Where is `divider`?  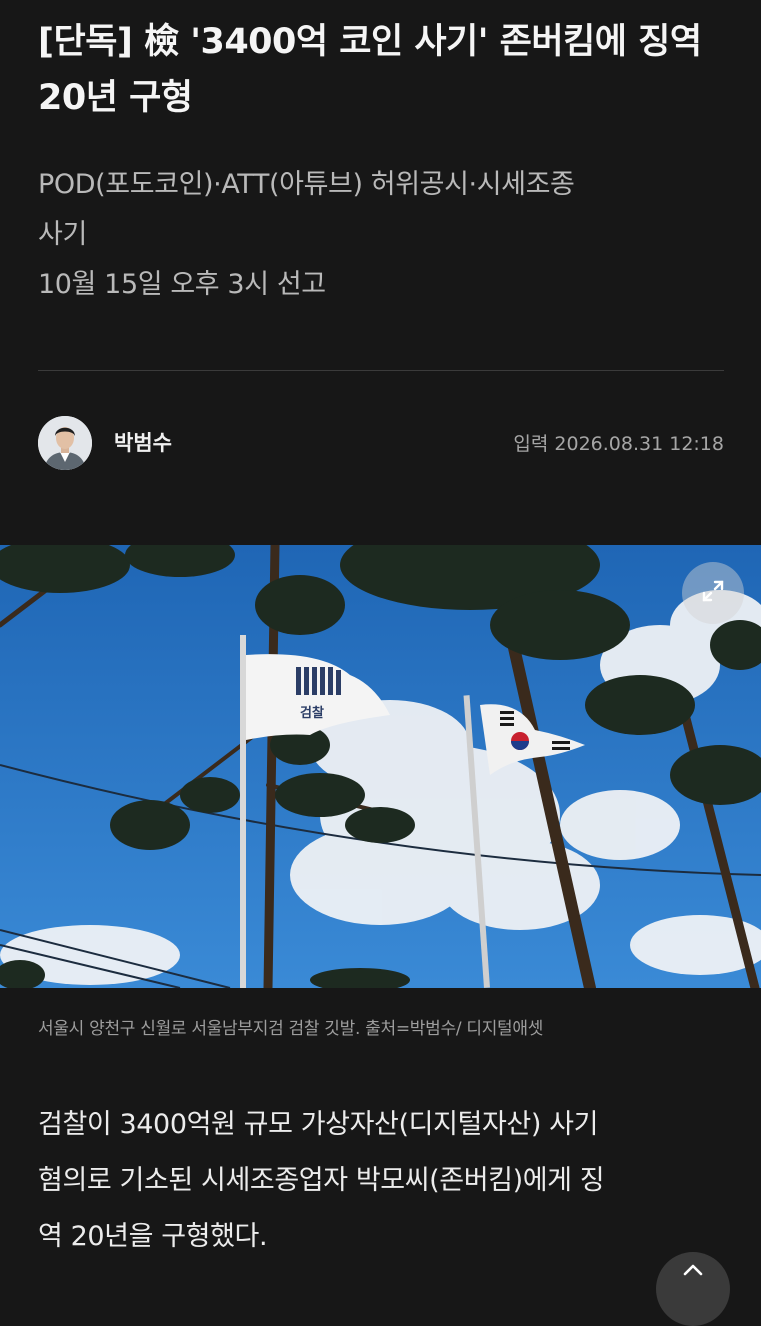
divider is located at coordinates (381, 370).